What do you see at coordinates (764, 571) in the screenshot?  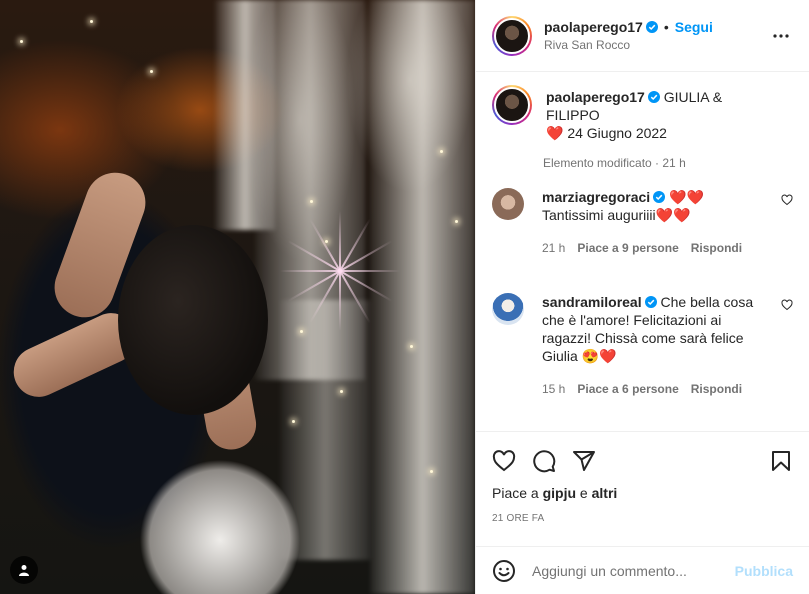 I see `publish-button: Pubblica` at bounding box center [764, 571].